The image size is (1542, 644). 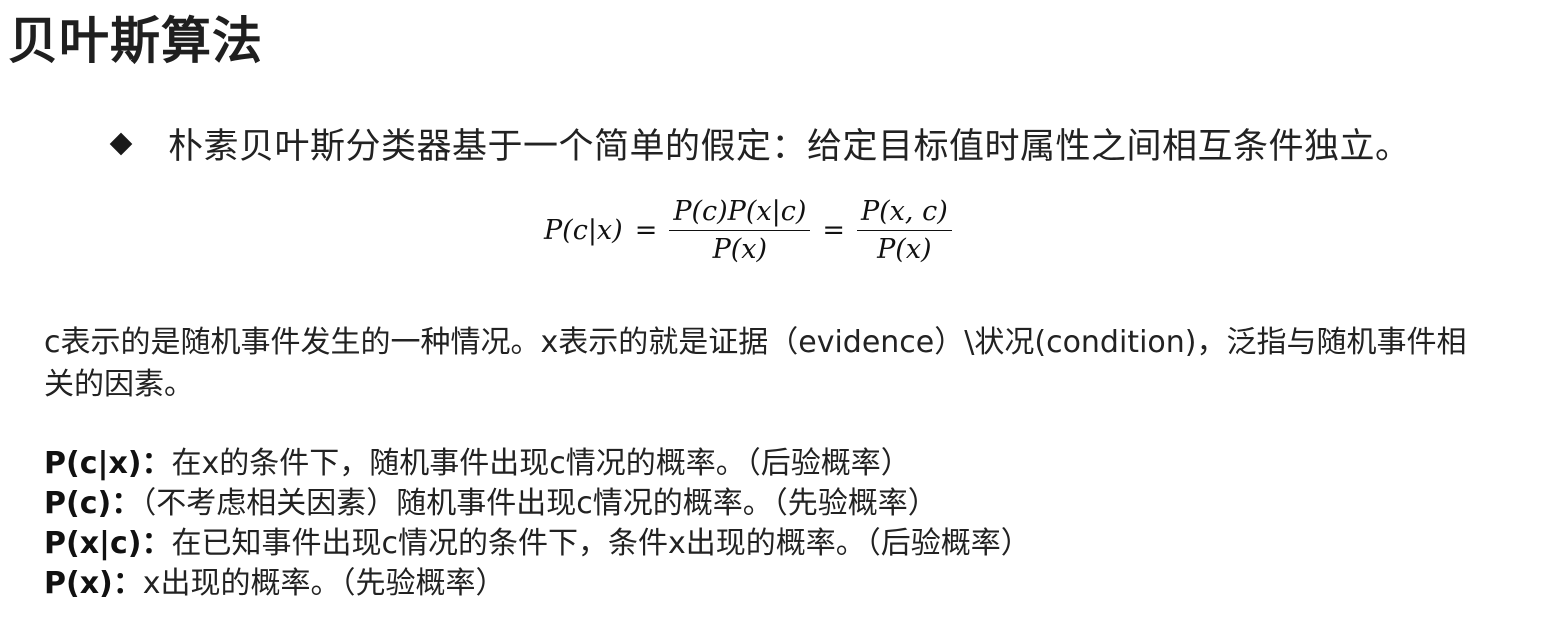 What do you see at coordinates (740, 213) in the screenshot?
I see `fraction-1-numerator: P(c)P(x|c)` at bounding box center [740, 213].